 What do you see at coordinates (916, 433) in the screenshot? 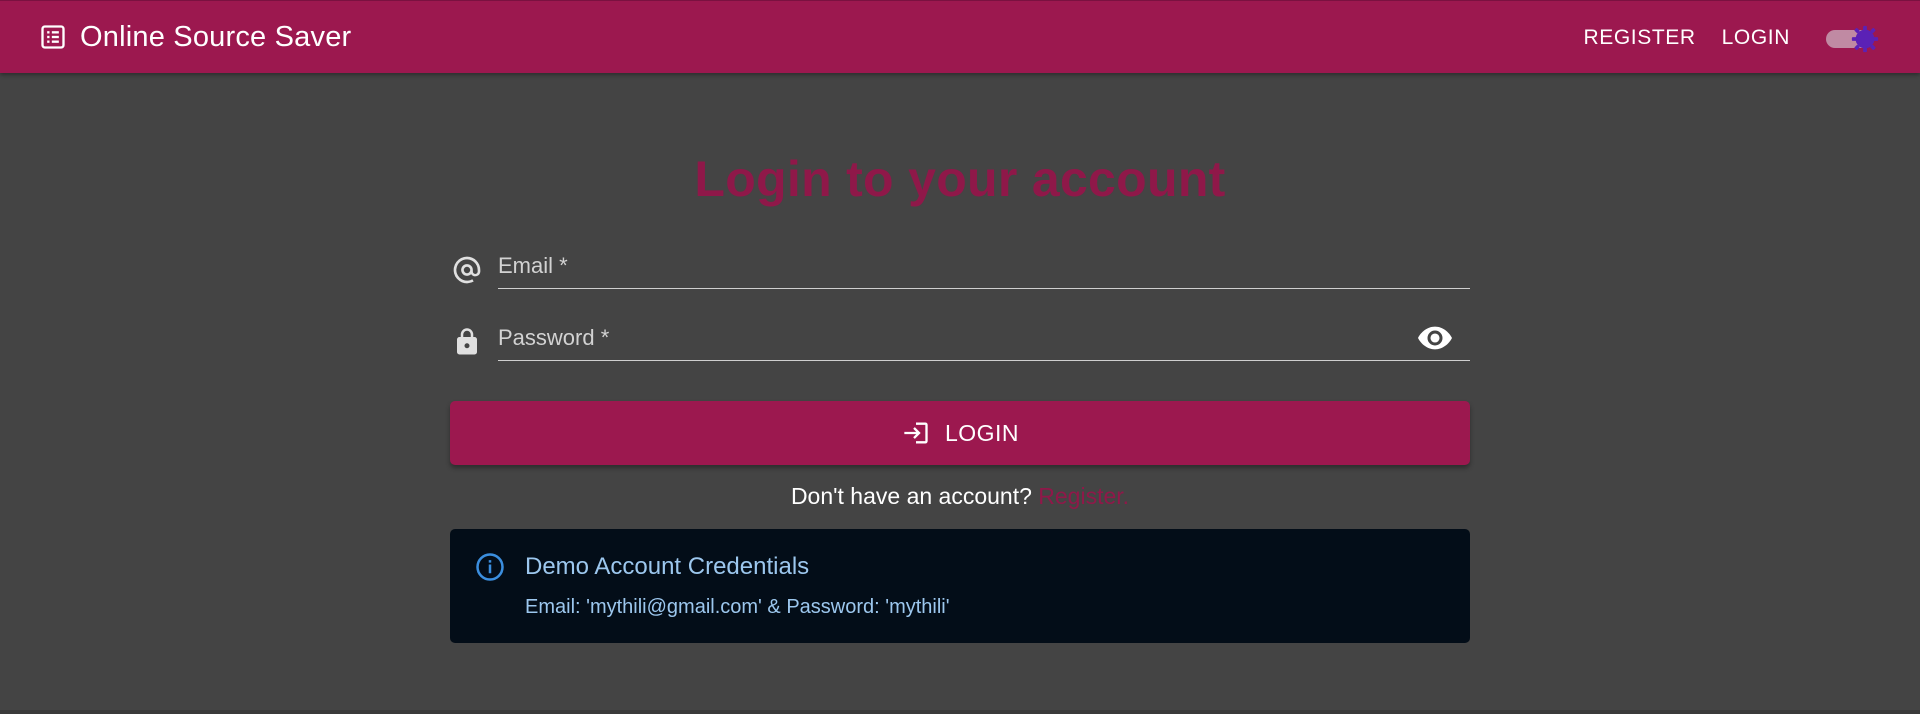
I see `login-icon` at bounding box center [916, 433].